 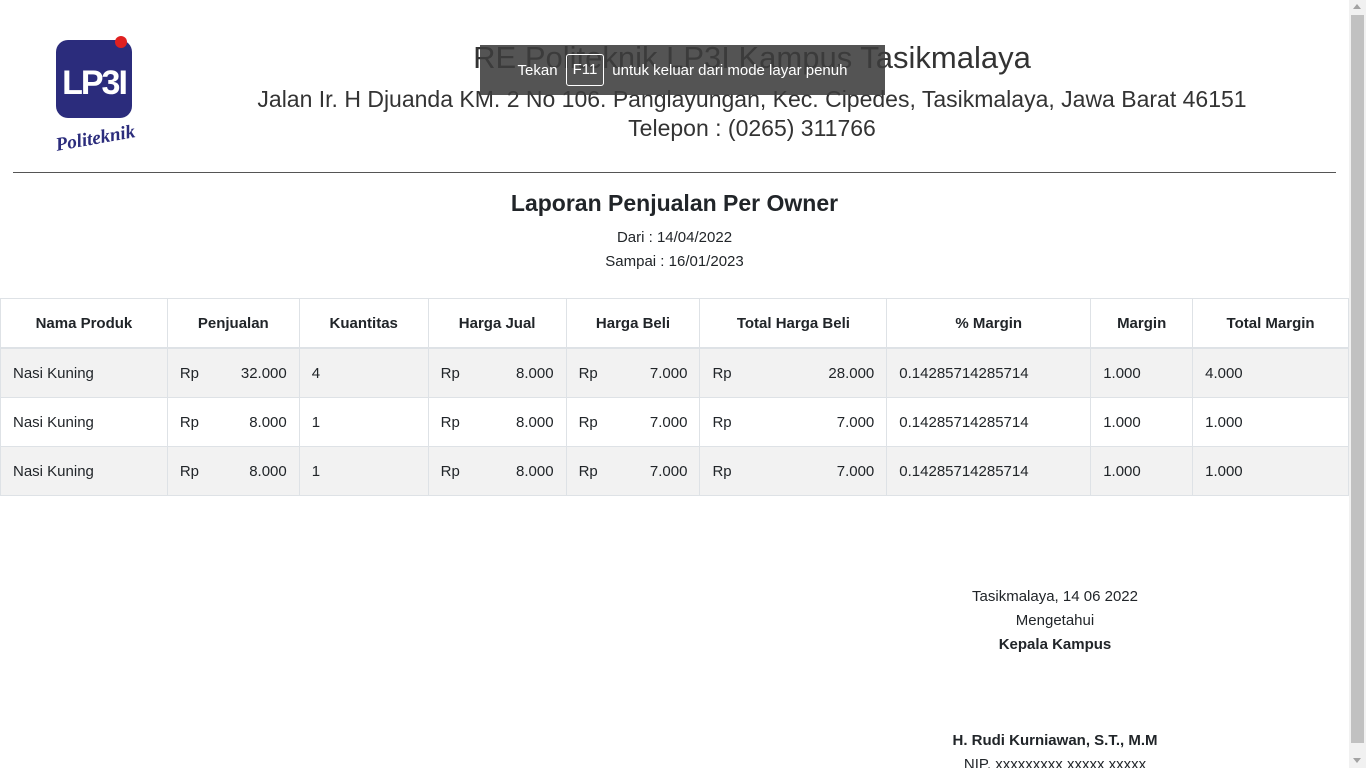 What do you see at coordinates (793, 372) in the screenshot?
I see `total-buy-price-cell: Rp 28.000` at bounding box center [793, 372].